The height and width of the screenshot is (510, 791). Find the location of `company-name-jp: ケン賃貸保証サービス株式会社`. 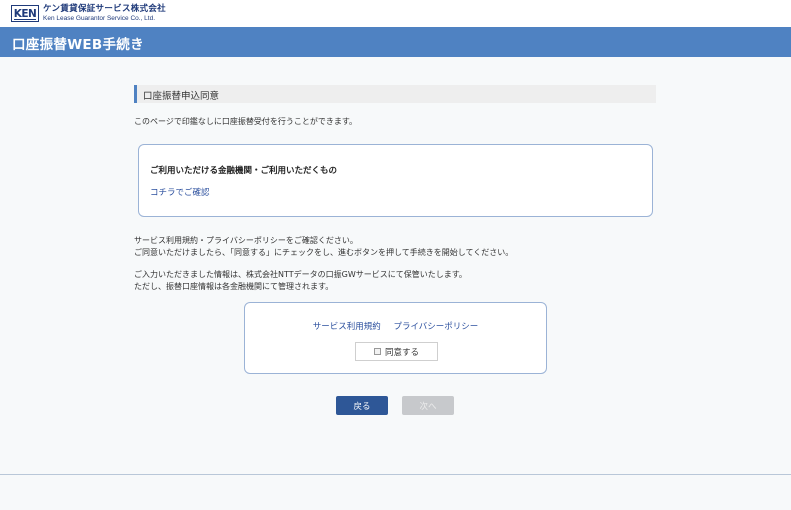

company-name-jp: ケン賃貸保証サービス株式会社 is located at coordinates (104, 9).